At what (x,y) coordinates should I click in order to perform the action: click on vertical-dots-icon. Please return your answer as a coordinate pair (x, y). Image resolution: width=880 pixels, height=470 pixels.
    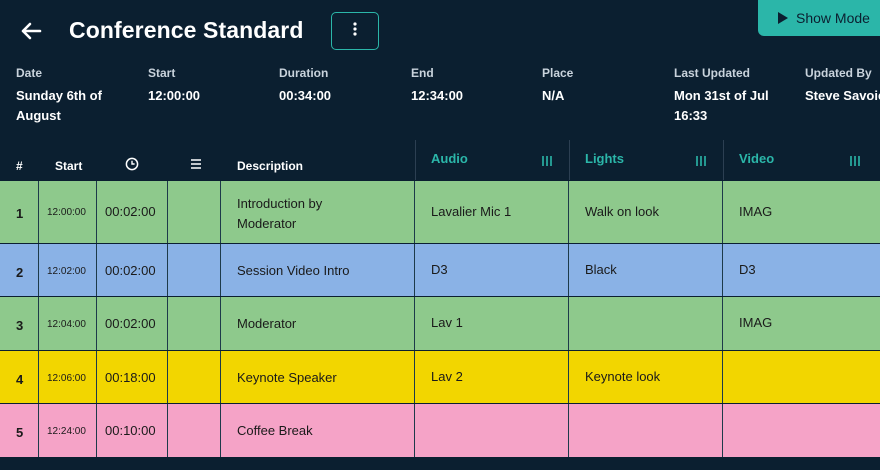
    Looking at the image, I should click on (355, 31).